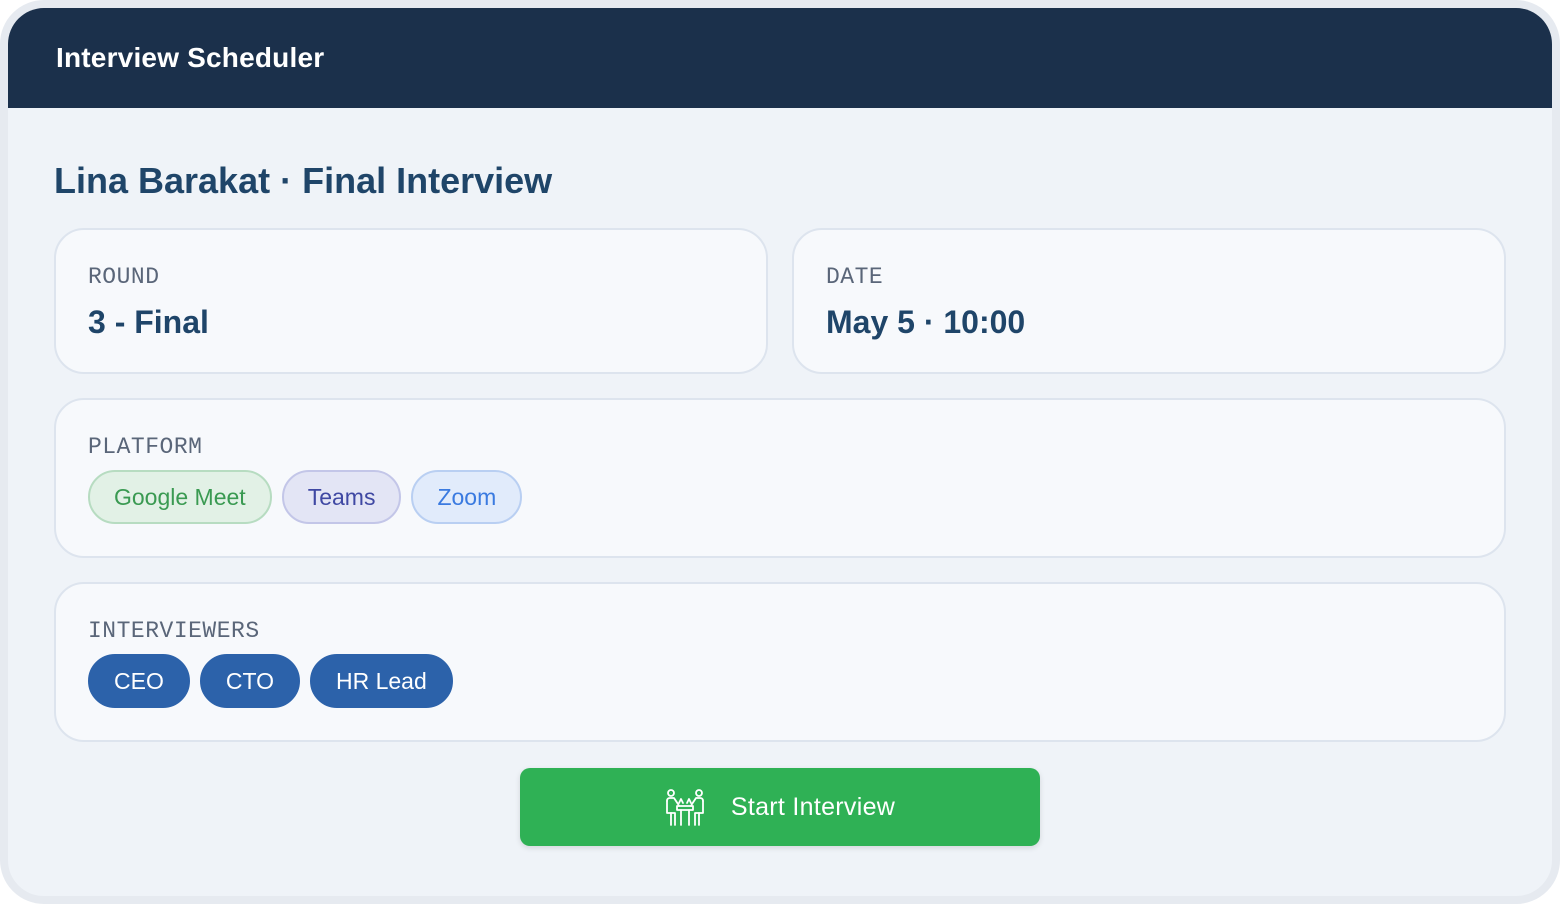  What do you see at coordinates (780, 58) in the screenshot?
I see `app-header: Interview Scheduler` at bounding box center [780, 58].